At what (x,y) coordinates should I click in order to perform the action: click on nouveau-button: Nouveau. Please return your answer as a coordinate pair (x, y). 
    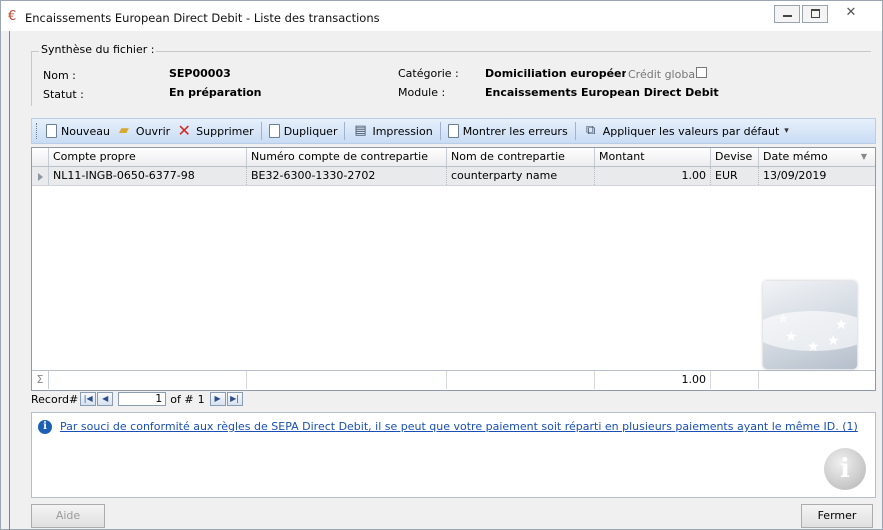
    Looking at the image, I should click on (78, 131).